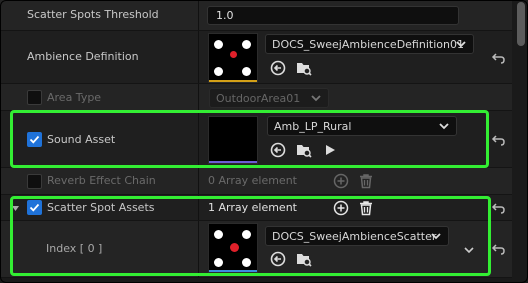 The image size is (528, 283). I want to click on row-scatter-threshold: Scatter Spots Threshold 1.0, so click(256, 15).